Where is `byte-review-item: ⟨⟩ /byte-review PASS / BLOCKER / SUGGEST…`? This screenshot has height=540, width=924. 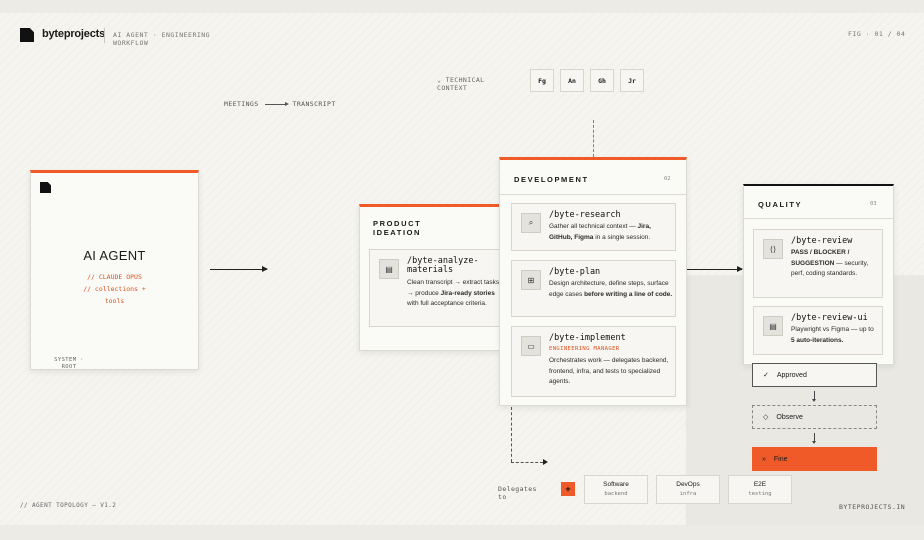
byte-review-item: ⟨⟩ /byte-review PASS / BLOCKER / SUGGEST… is located at coordinates (818, 263).